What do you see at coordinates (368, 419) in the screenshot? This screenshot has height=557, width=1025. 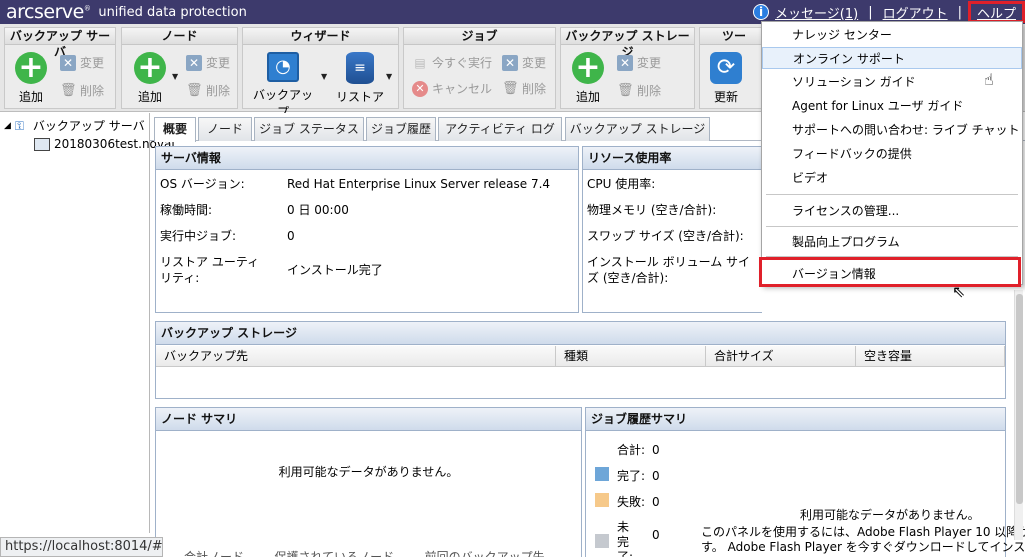 I see `panel-title: ノード サマリ` at bounding box center [368, 419].